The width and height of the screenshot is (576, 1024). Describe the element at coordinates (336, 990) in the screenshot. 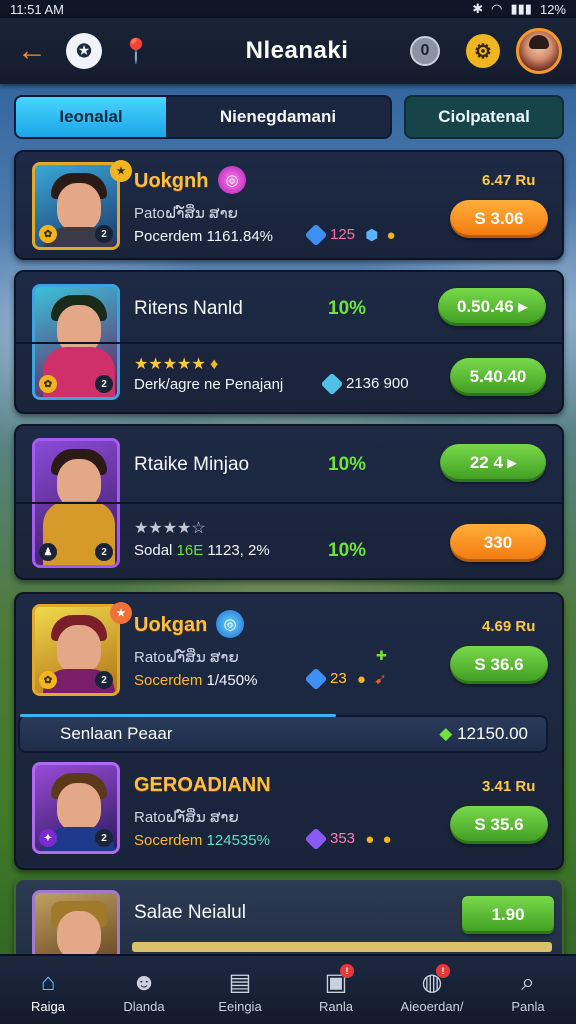

I see `nav-item-ranla: ▣ ! Ranla` at that location.